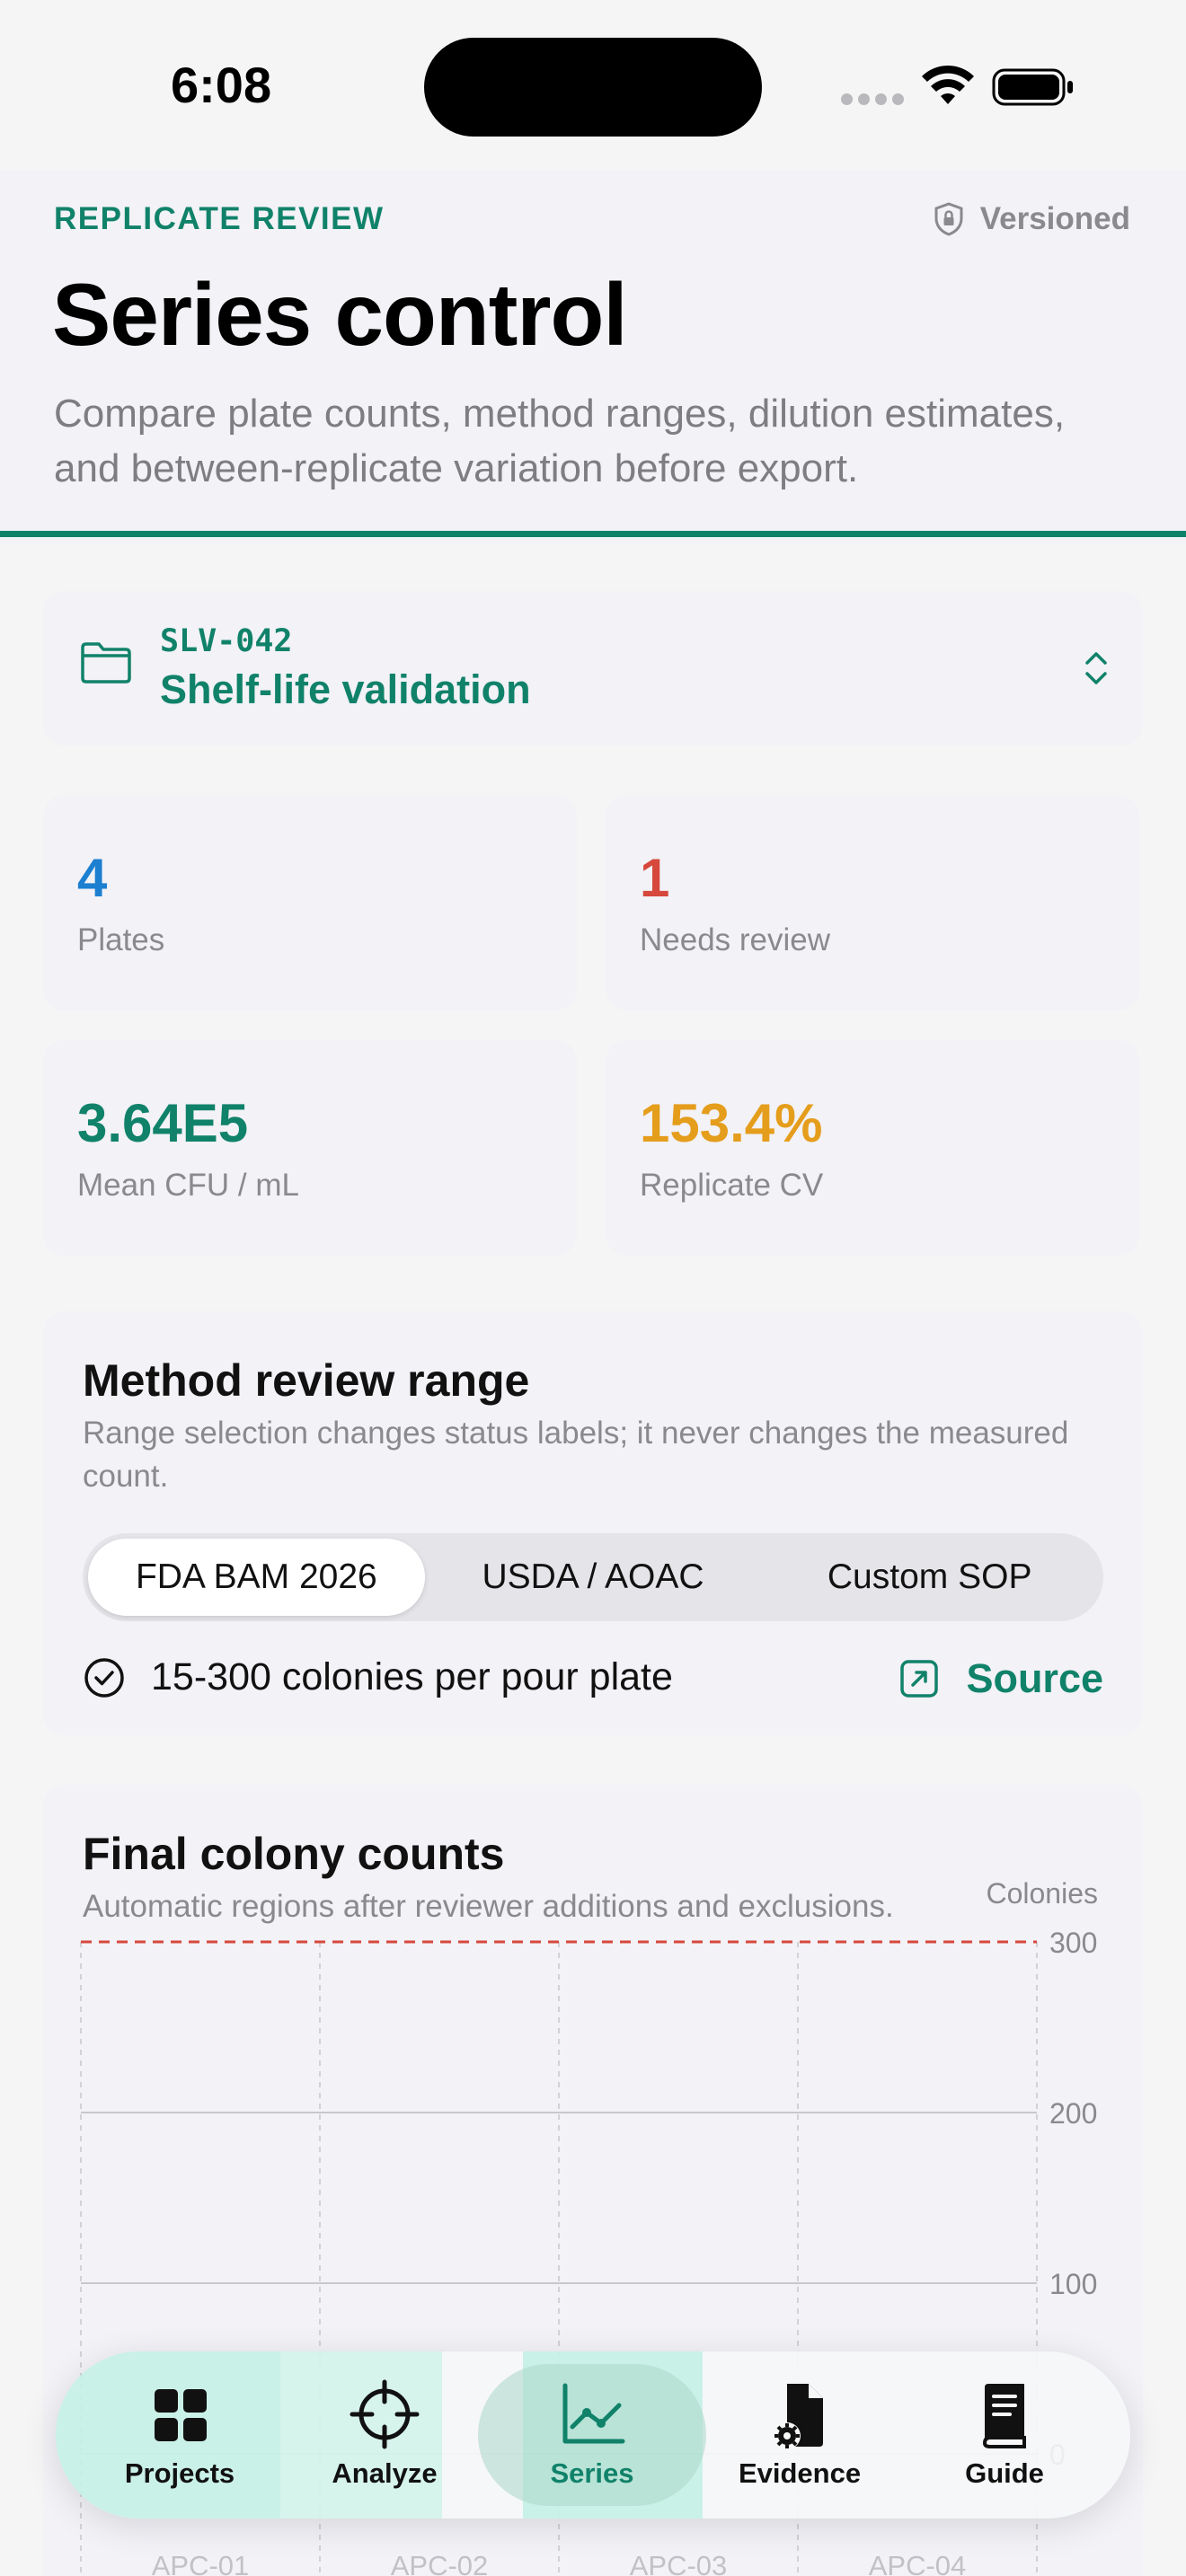  What do you see at coordinates (593, 668) in the screenshot?
I see `project-selector: SLV-042 Shelf-life validation` at bounding box center [593, 668].